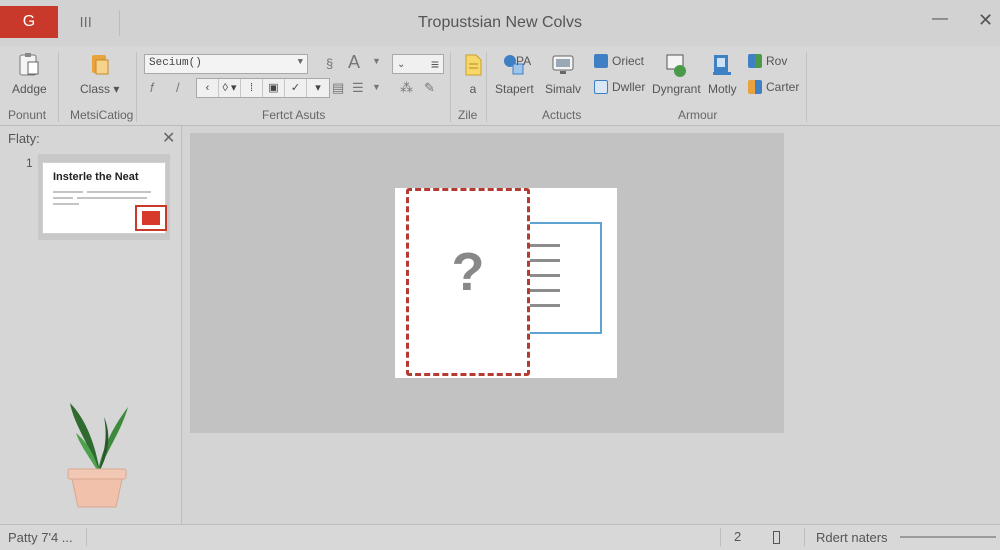  I want to click on addge-label: Addge, so click(29, 89).